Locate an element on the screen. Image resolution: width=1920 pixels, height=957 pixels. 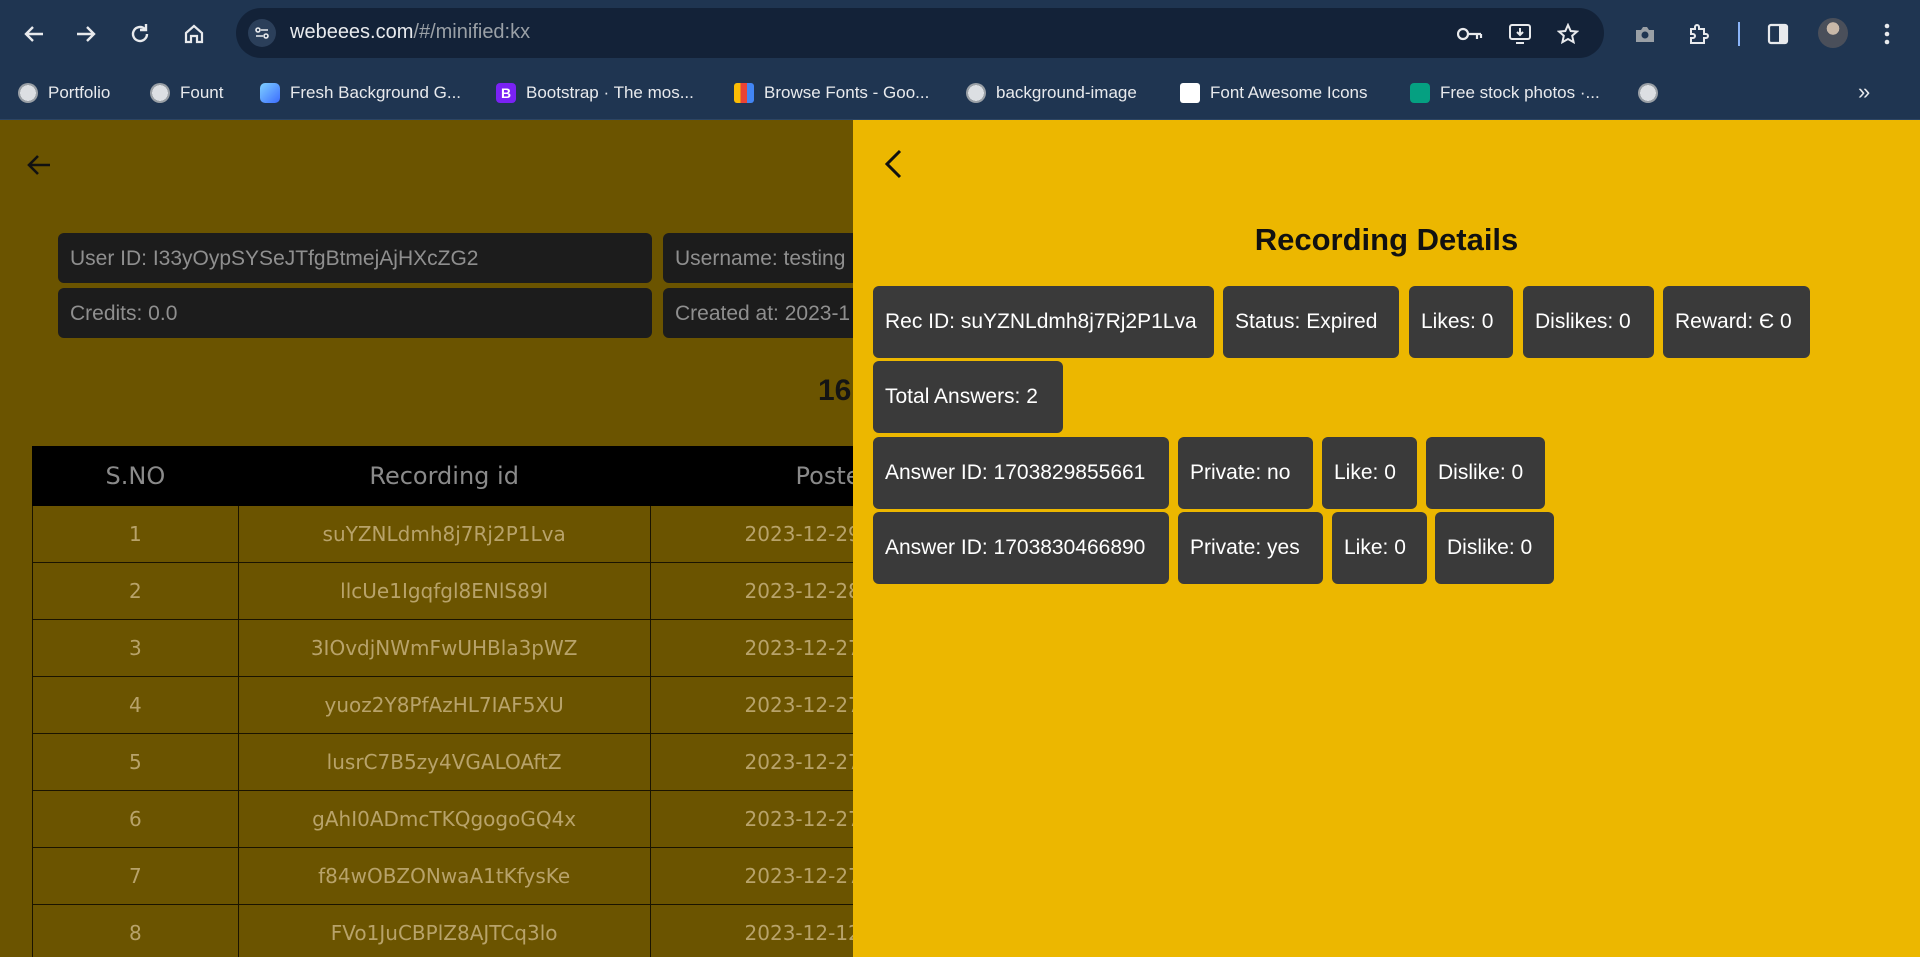
dislikes-chip: Dislikes: 0 is located at coordinates (1588, 322).